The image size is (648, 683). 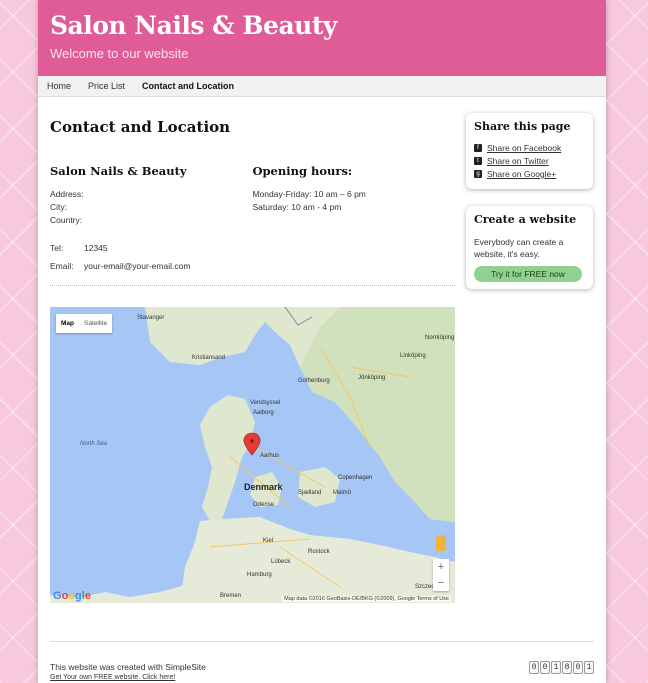 What do you see at coordinates (441, 567) in the screenshot?
I see `zoom-in-button: +` at bounding box center [441, 567].